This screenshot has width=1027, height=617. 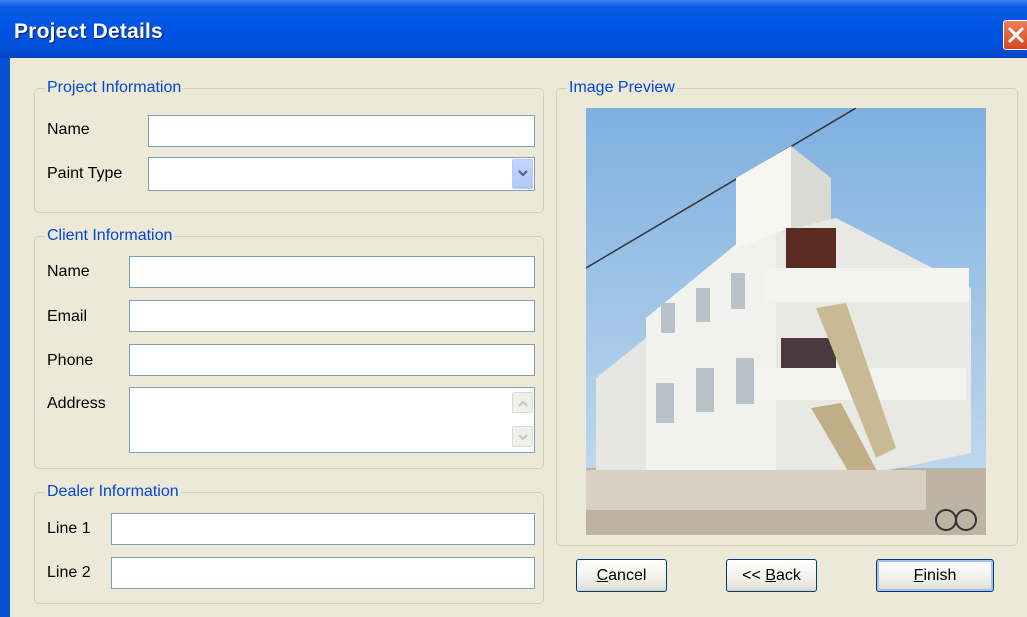 I want to click on project-information-legend: Project Information, so click(x=114, y=88).